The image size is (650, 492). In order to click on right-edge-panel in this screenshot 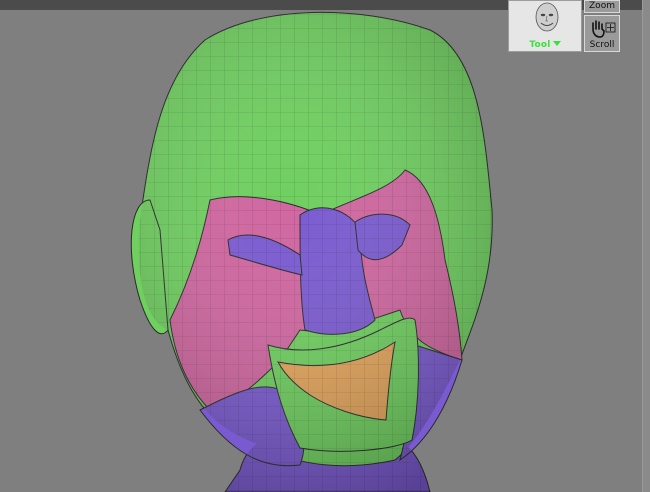, I will do `click(646, 246)`.